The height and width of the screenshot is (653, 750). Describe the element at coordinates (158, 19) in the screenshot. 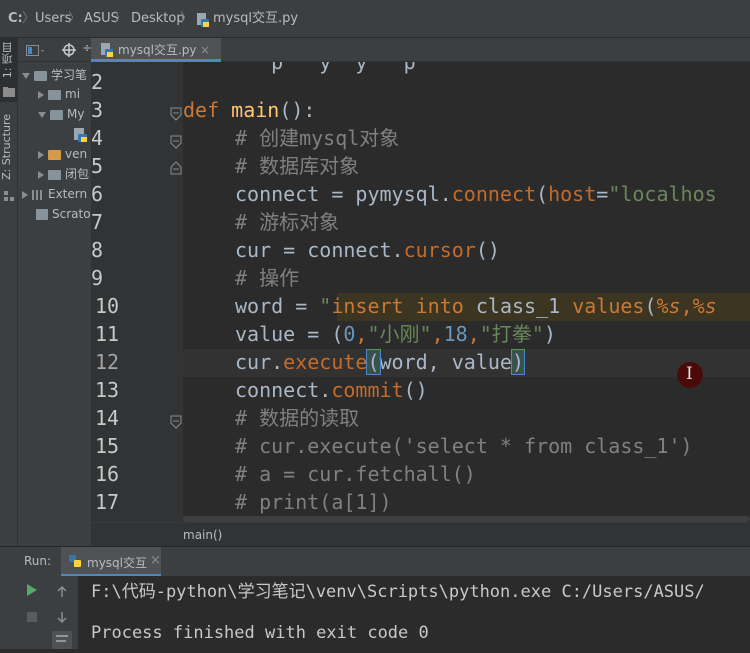

I see `breadcrumb-item-desktop: Desktop` at that location.